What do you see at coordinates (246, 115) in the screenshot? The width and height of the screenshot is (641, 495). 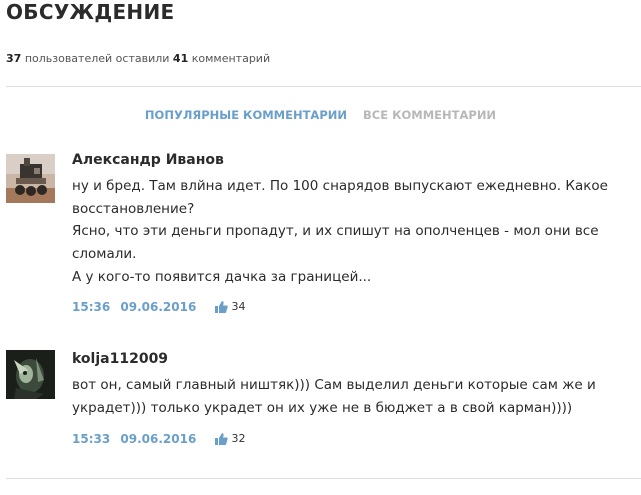 I see `tab-popular-comments: ПОПУЛЯРНЫЕ КОММЕНТАРИИ` at bounding box center [246, 115].